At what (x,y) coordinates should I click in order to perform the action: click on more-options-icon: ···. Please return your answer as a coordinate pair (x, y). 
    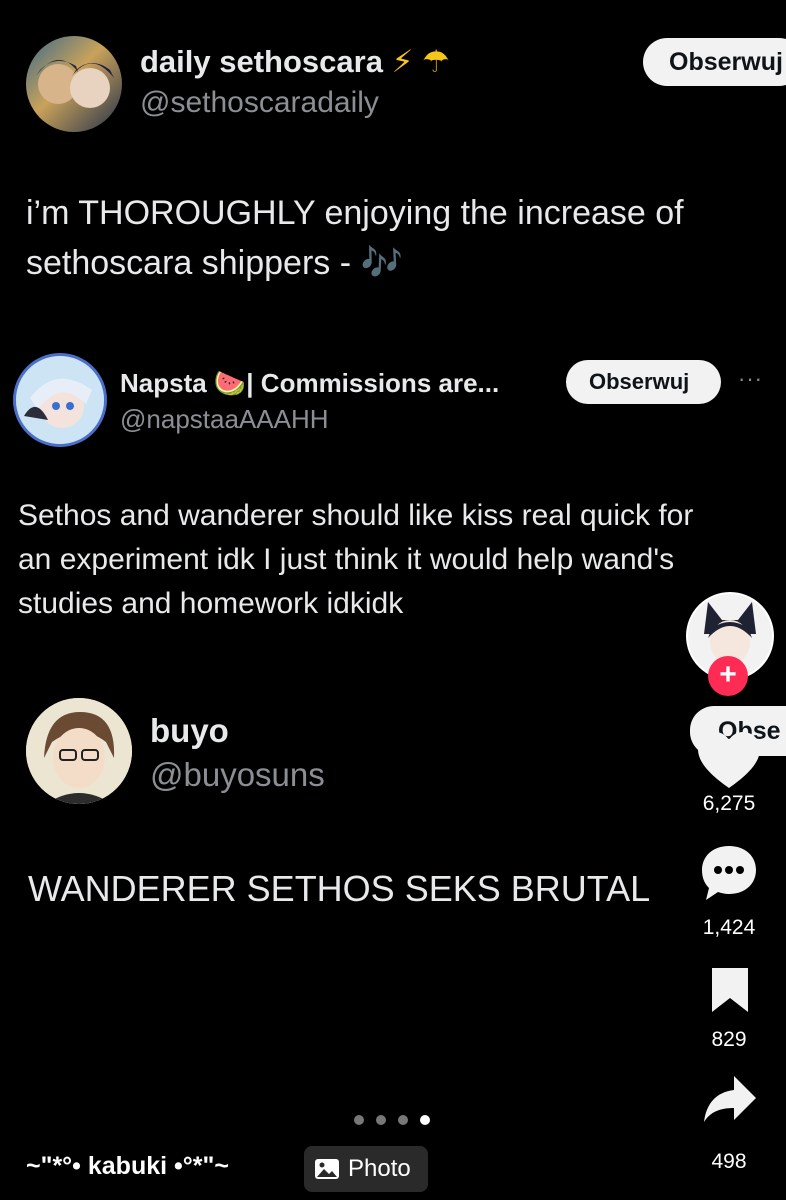
    Looking at the image, I should click on (750, 379).